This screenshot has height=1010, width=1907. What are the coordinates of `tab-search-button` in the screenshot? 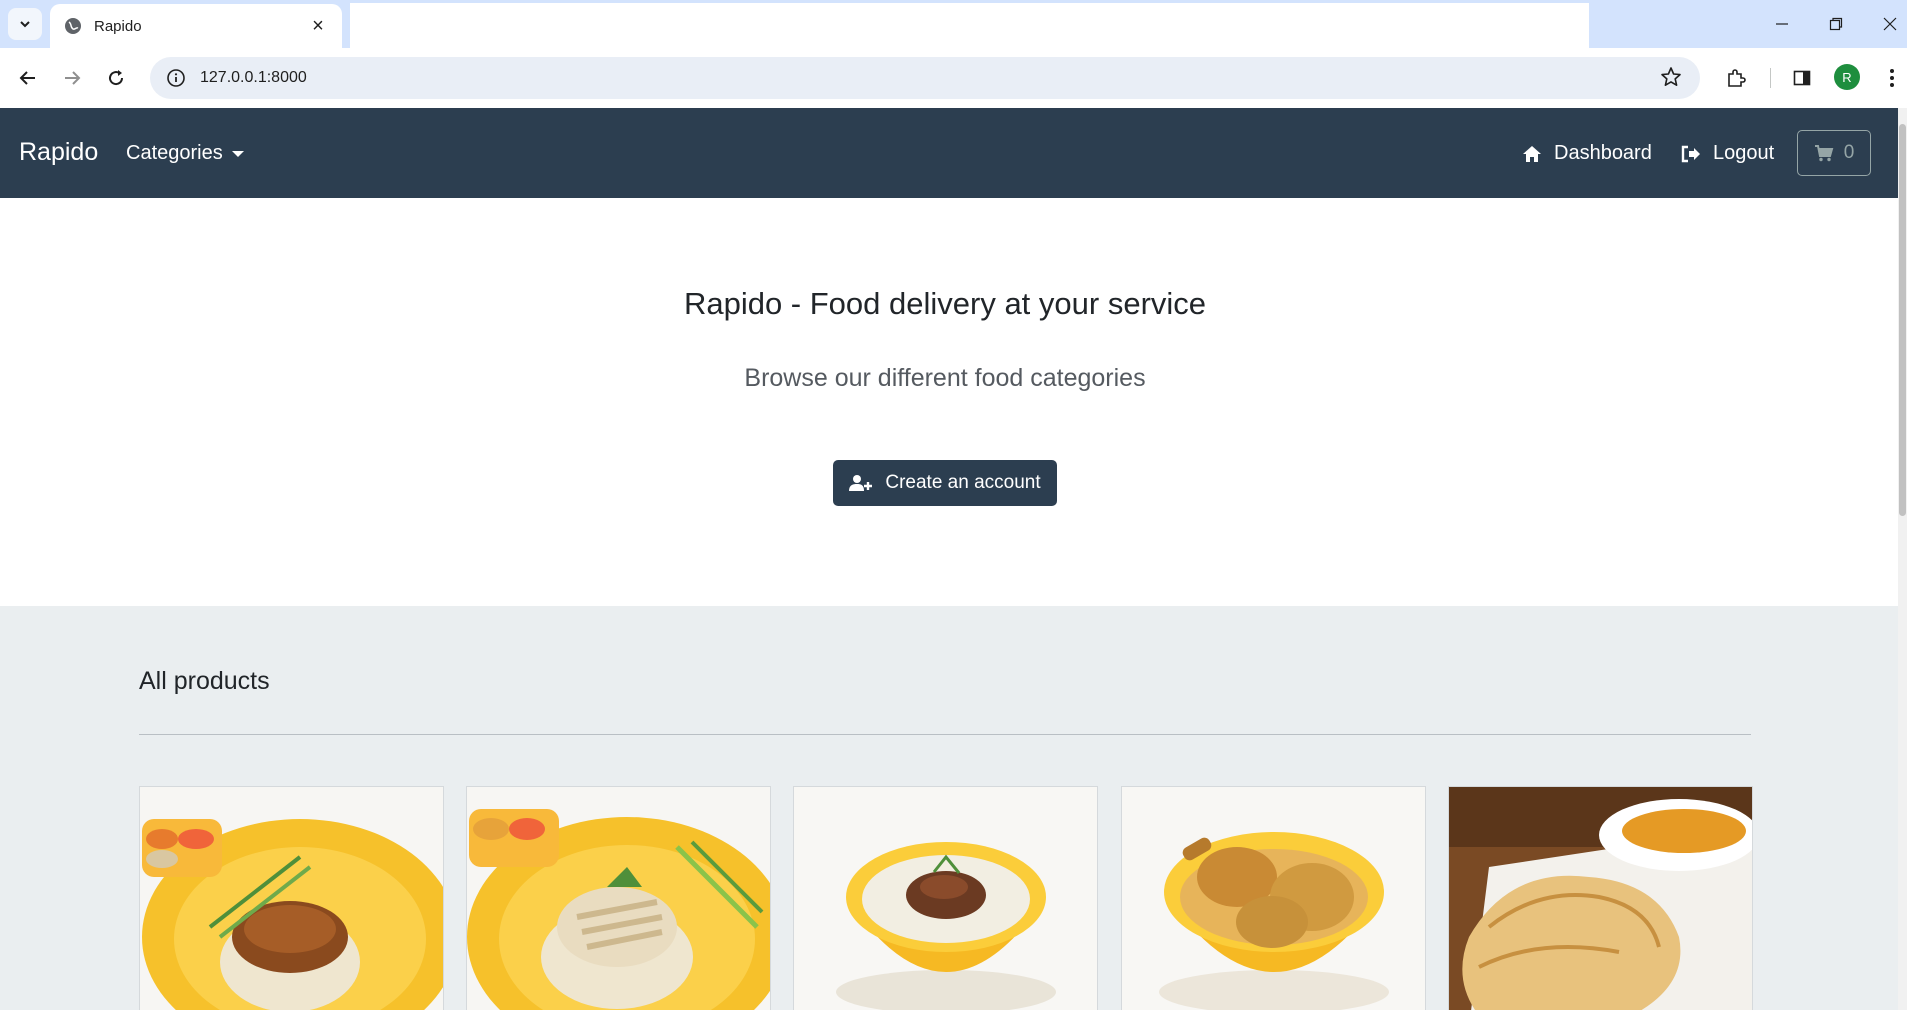 It's located at (25, 24).